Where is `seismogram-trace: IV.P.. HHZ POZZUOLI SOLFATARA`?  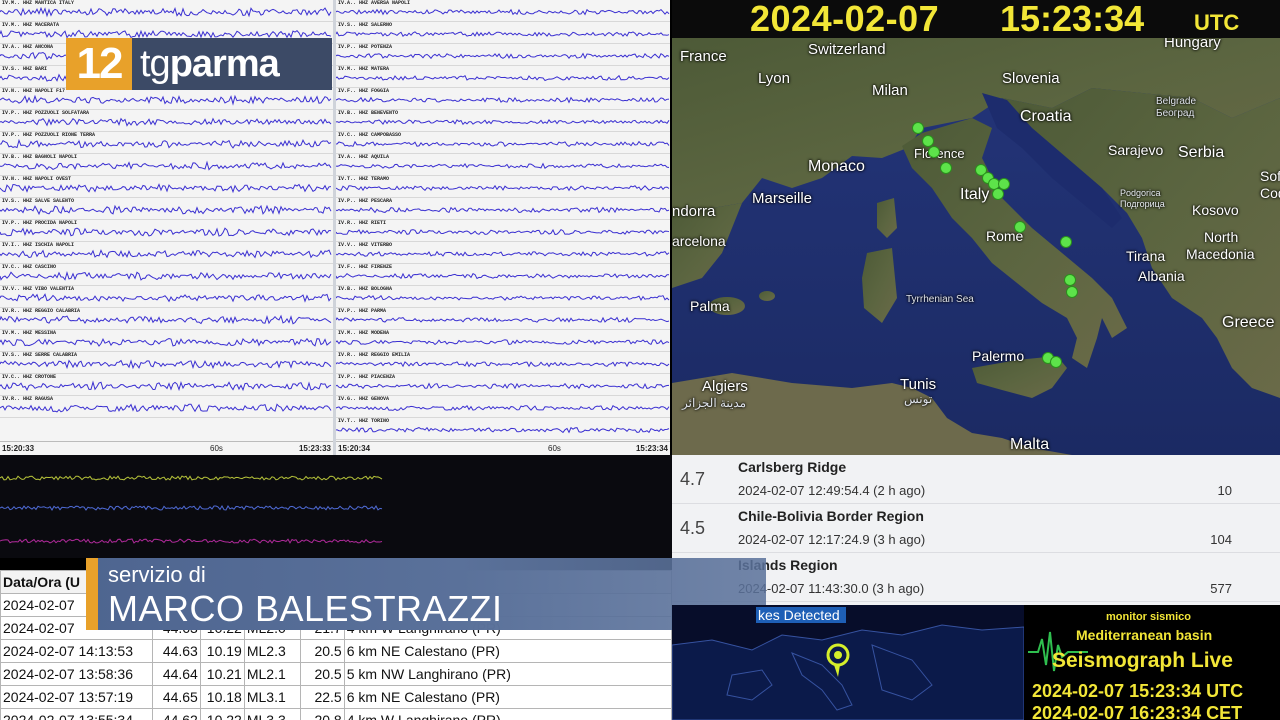 seismogram-trace: IV.P.. HHZ POZZUOLI SOLFATARA is located at coordinates (166, 121).